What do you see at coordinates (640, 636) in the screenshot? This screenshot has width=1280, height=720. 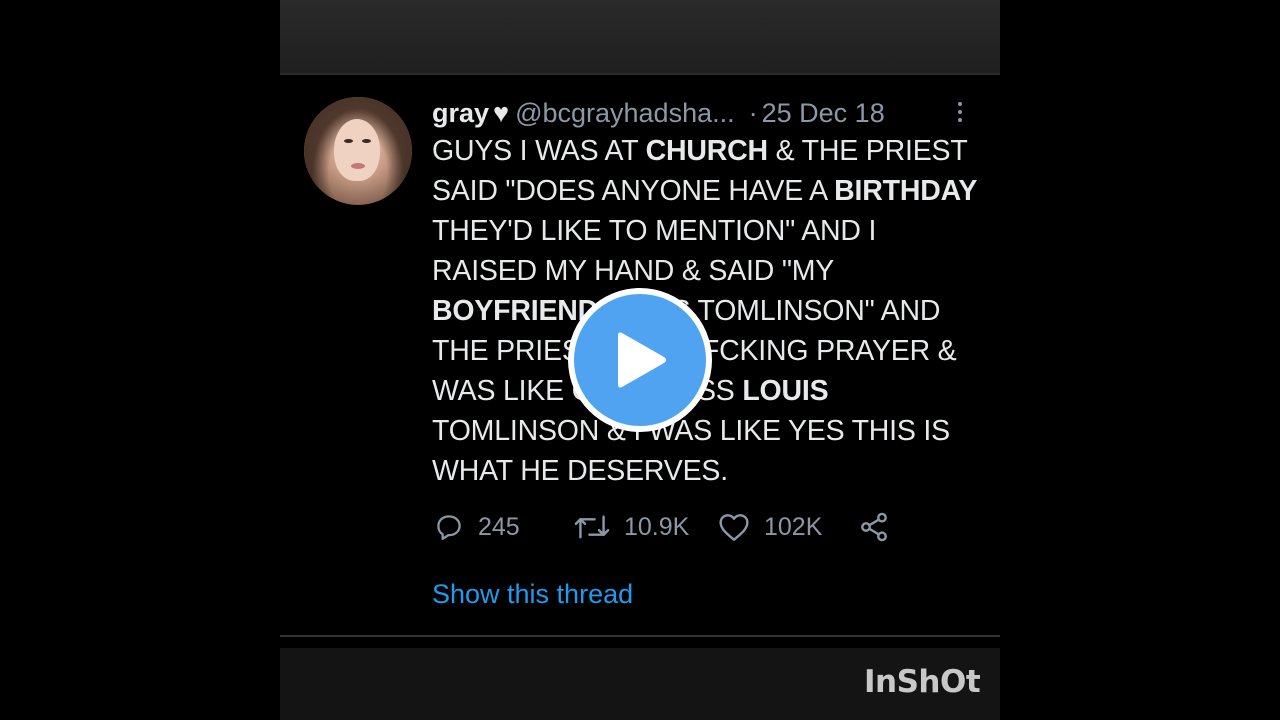 I see `divider` at bounding box center [640, 636].